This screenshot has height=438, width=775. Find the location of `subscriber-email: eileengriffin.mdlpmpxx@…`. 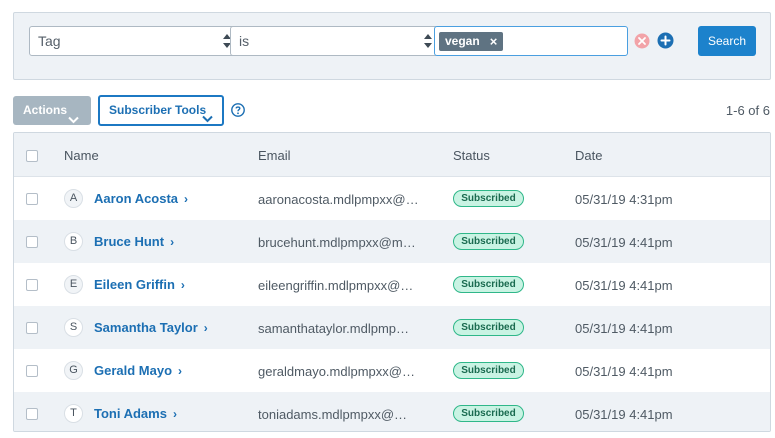

subscriber-email: eileengriffin.mdlpmpxx@… is located at coordinates (336, 285).